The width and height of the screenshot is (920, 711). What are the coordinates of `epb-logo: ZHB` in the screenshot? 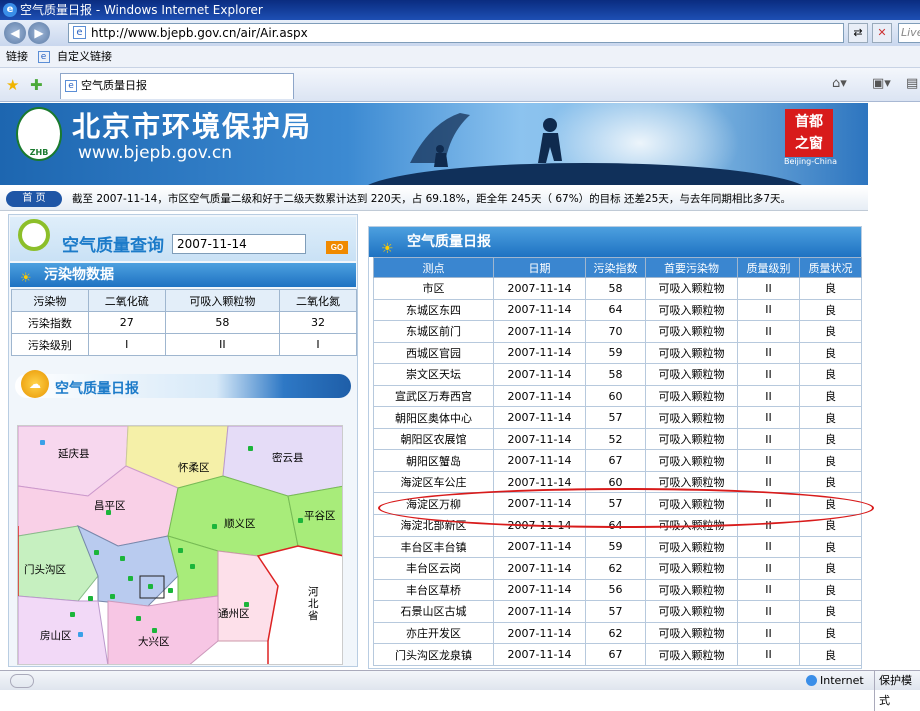 It's located at (39, 134).